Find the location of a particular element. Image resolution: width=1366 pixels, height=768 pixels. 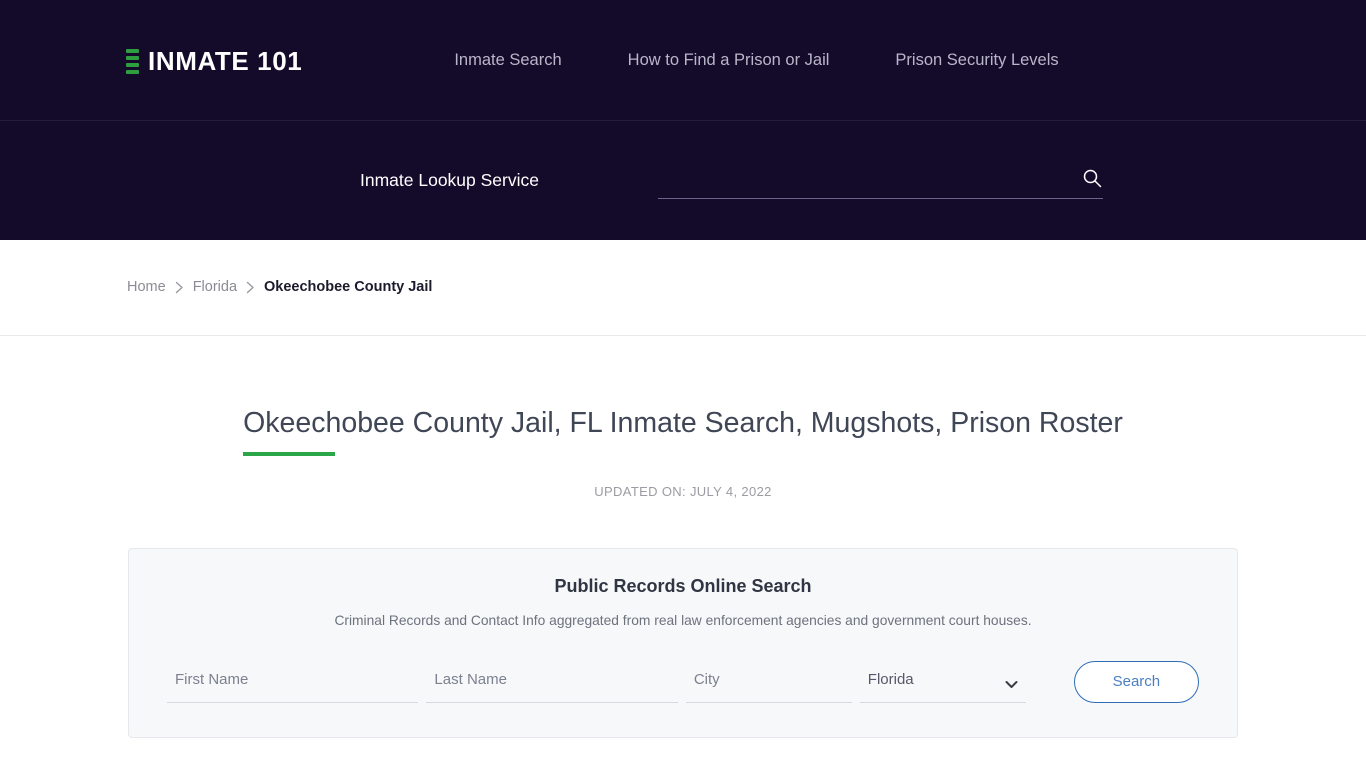

breadcrumb-item-current: Okeechobee County Jail is located at coordinates (348, 287).